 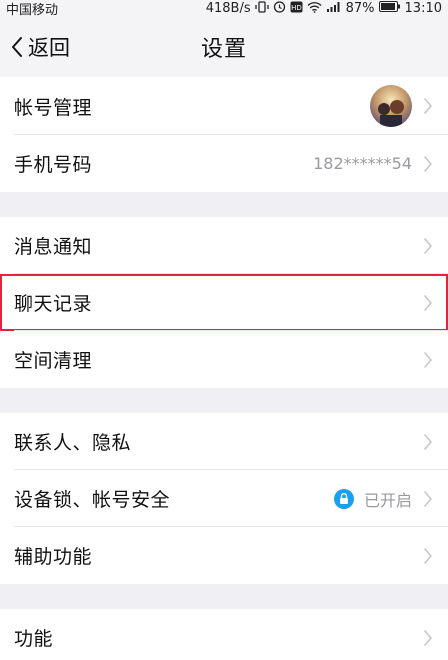 I want to click on settings-row-features: 功能, so click(x=224, y=634).